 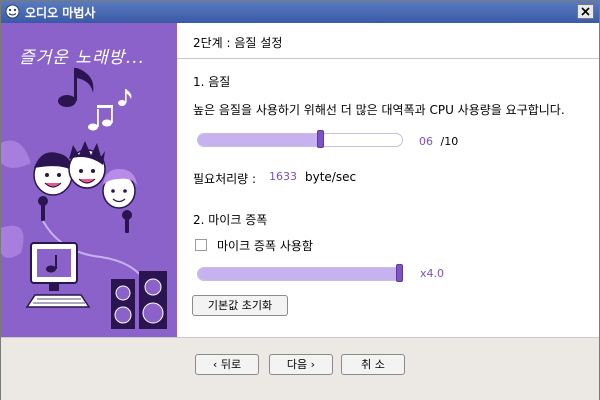 What do you see at coordinates (449, 141) in the screenshot?
I see `quality-level-max: /10` at bounding box center [449, 141].